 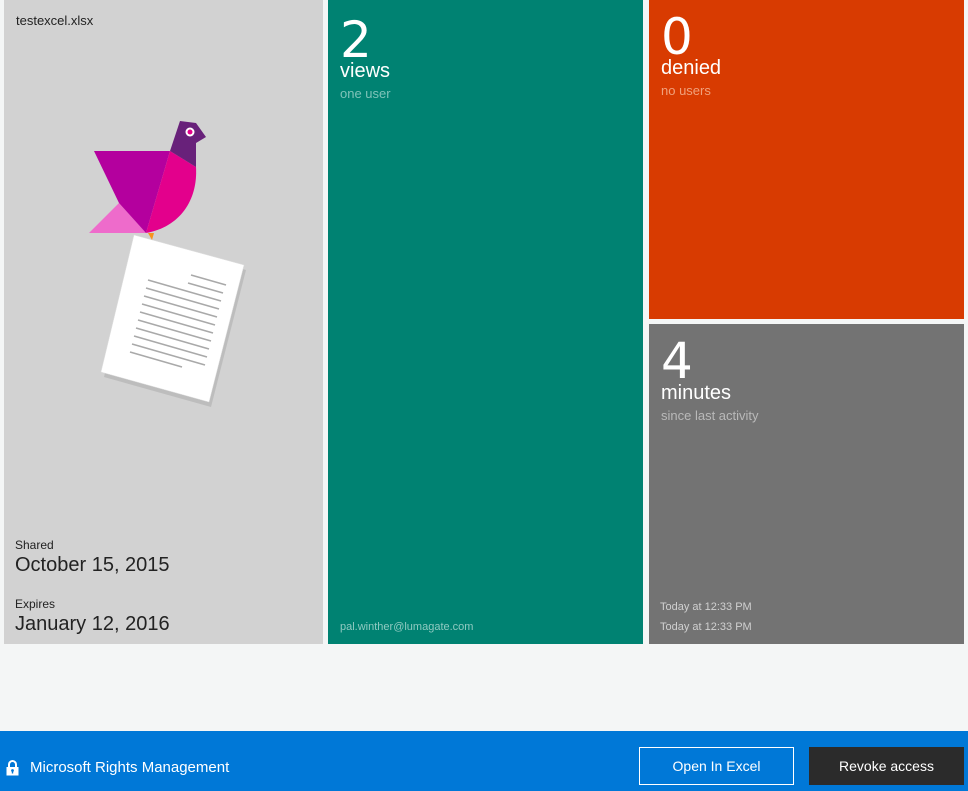 I want to click on shared-date: October 15, 2015, so click(x=92, y=565).